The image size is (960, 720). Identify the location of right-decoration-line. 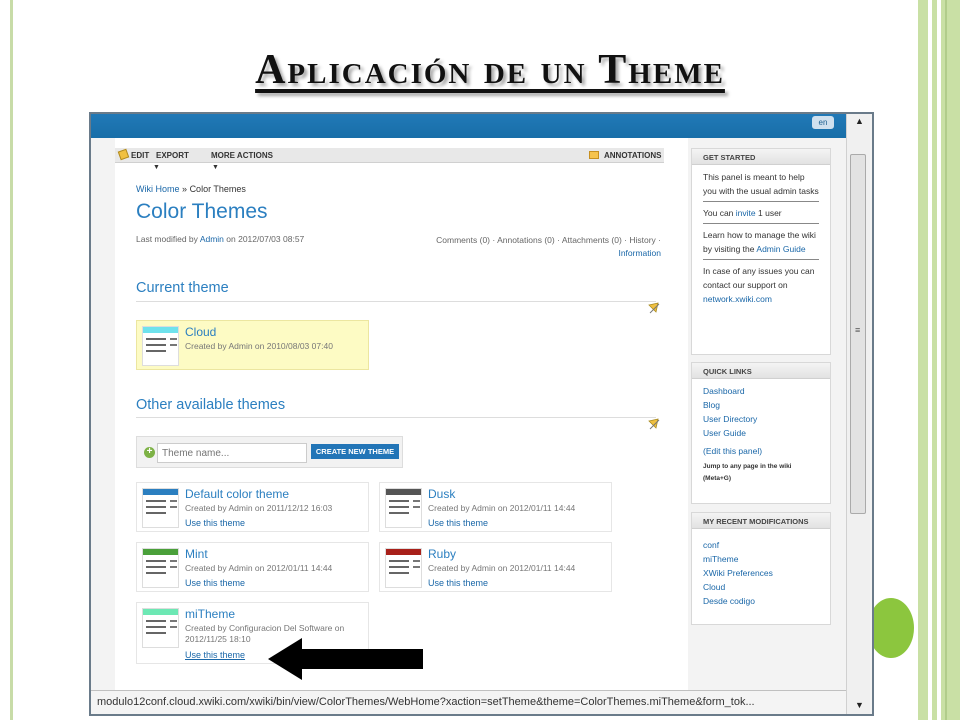
(946, 360).